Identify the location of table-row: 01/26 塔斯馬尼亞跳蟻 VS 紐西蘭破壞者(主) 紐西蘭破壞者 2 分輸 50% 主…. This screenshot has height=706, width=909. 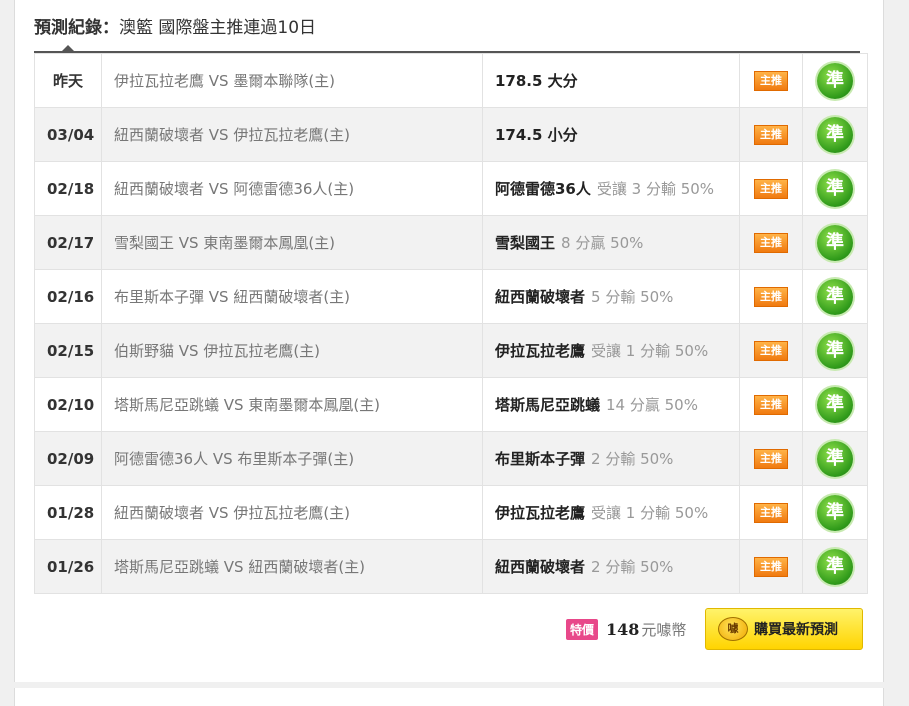
(451, 566).